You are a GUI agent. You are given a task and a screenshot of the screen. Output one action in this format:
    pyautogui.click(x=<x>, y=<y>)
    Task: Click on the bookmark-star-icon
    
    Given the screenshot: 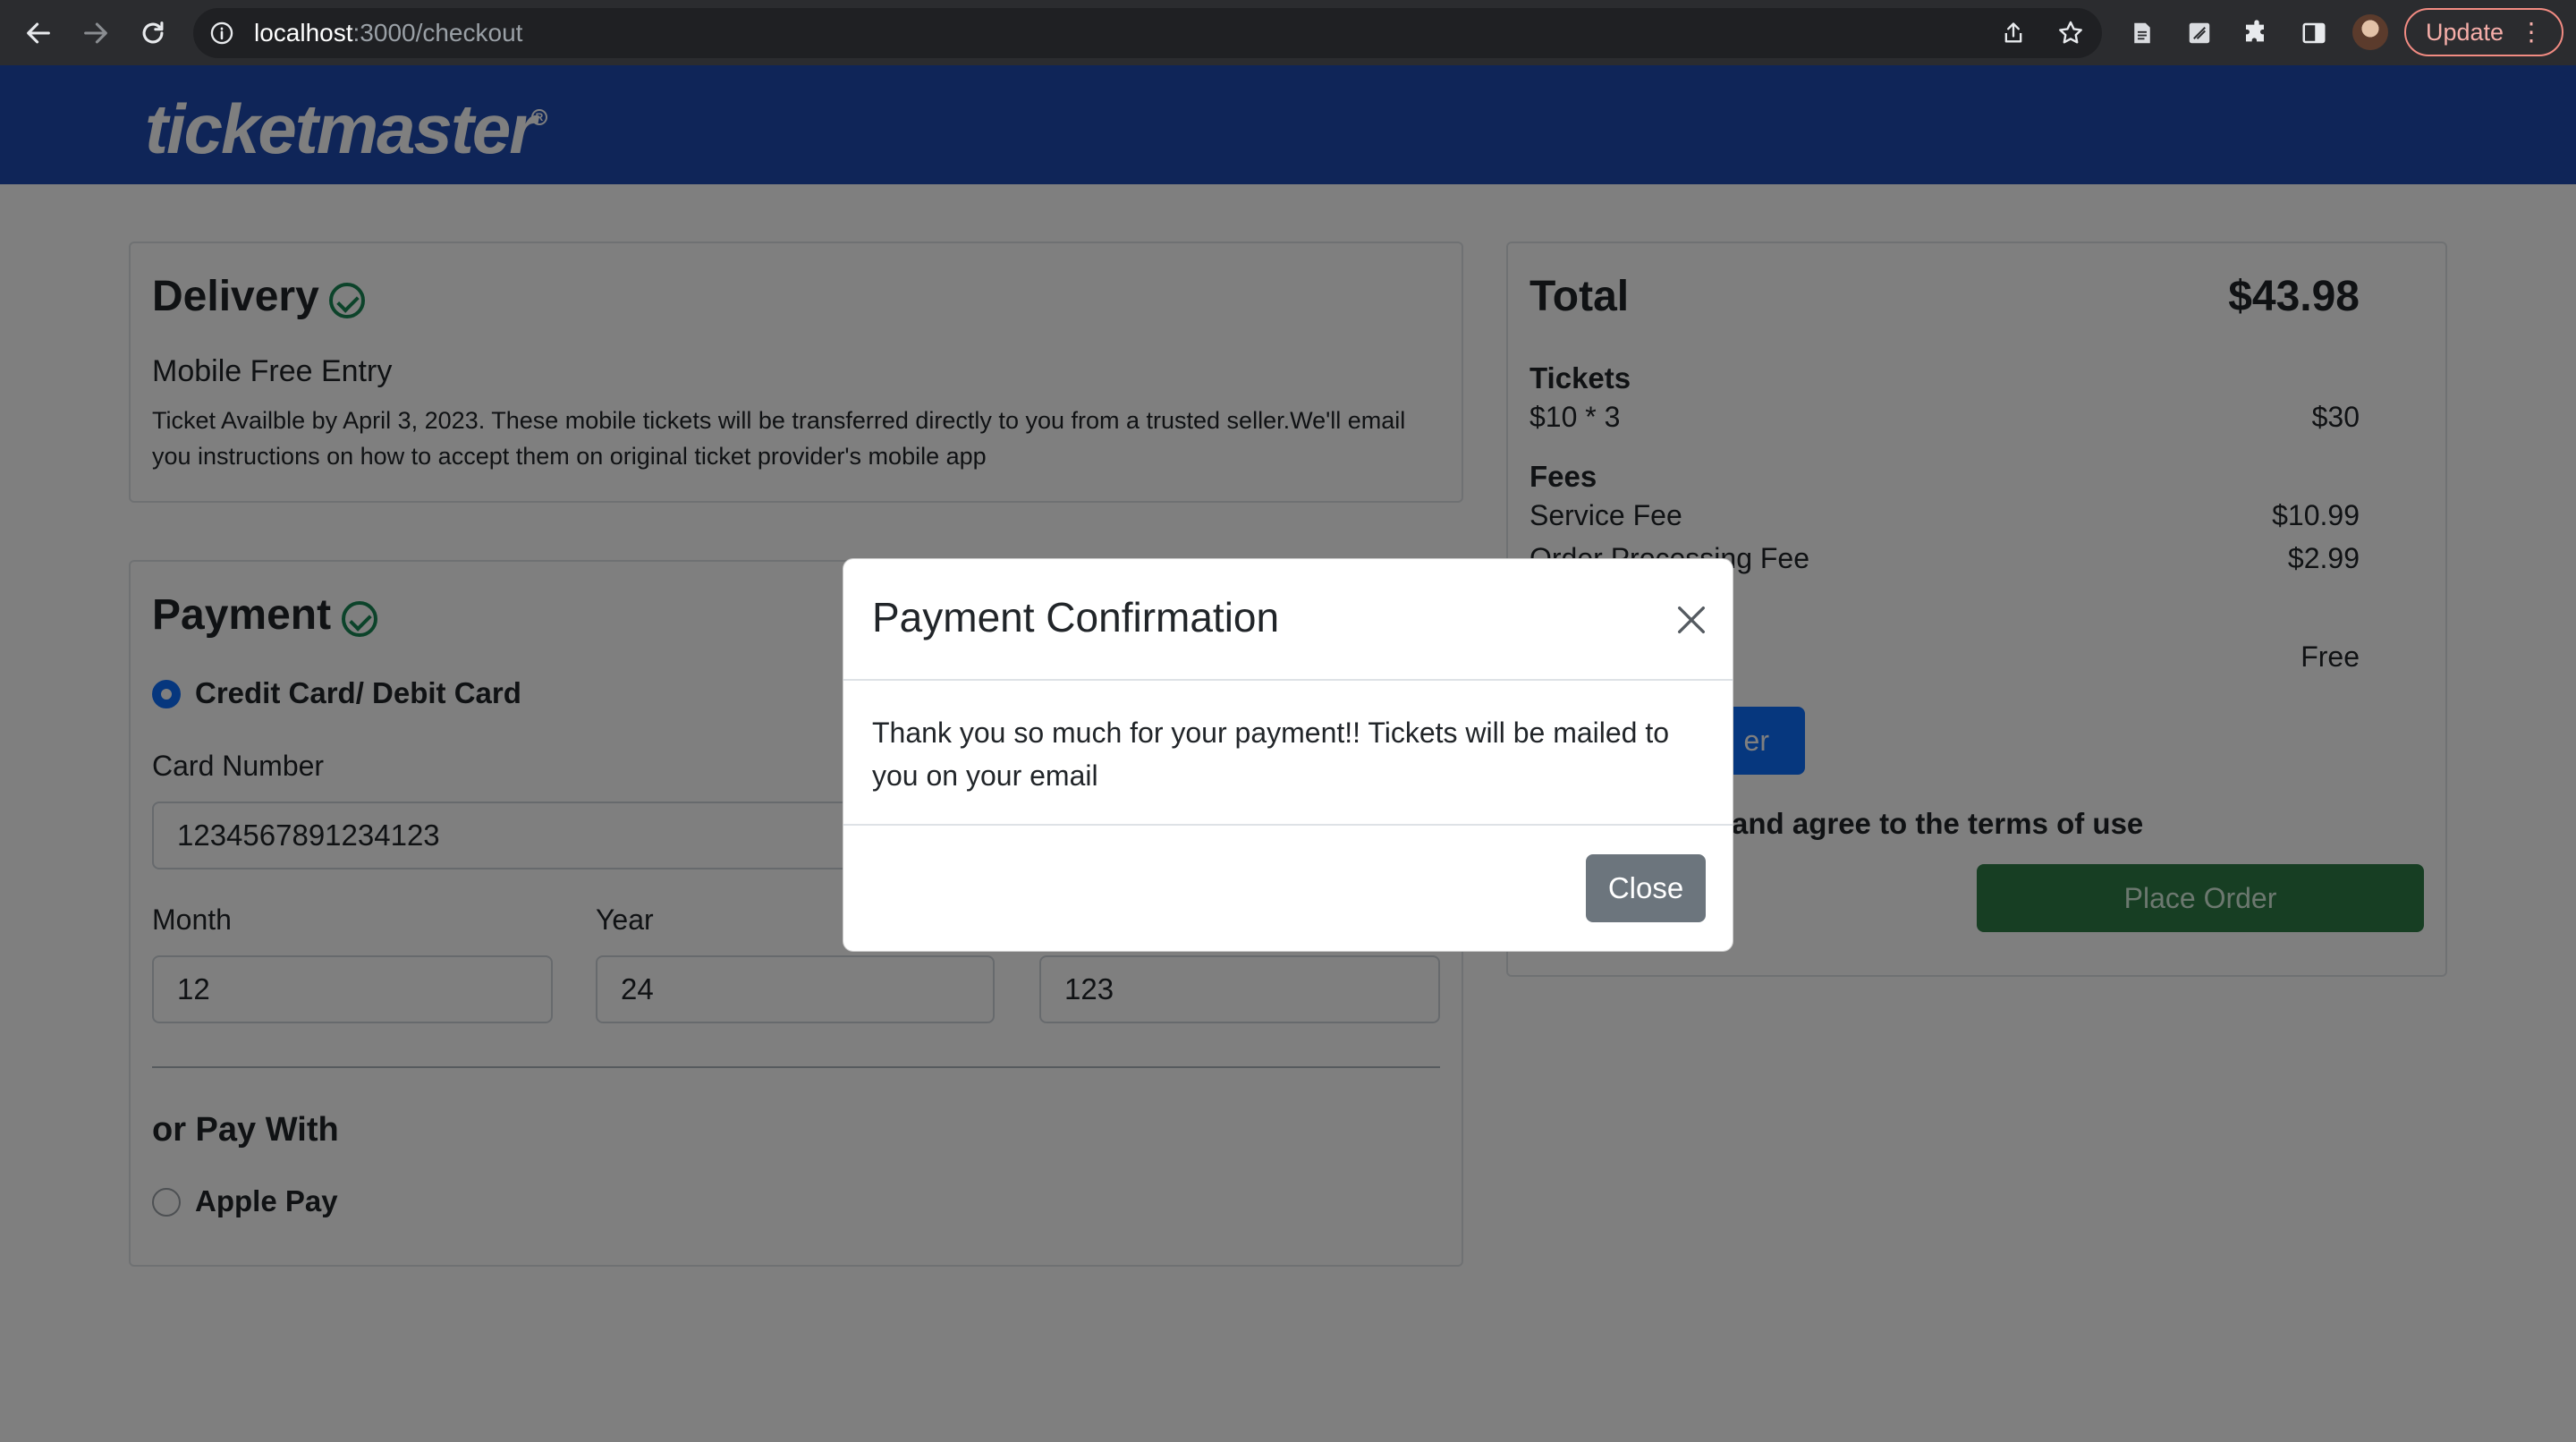 What is the action you would take?
    pyautogui.click(x=2071, y=33)
    